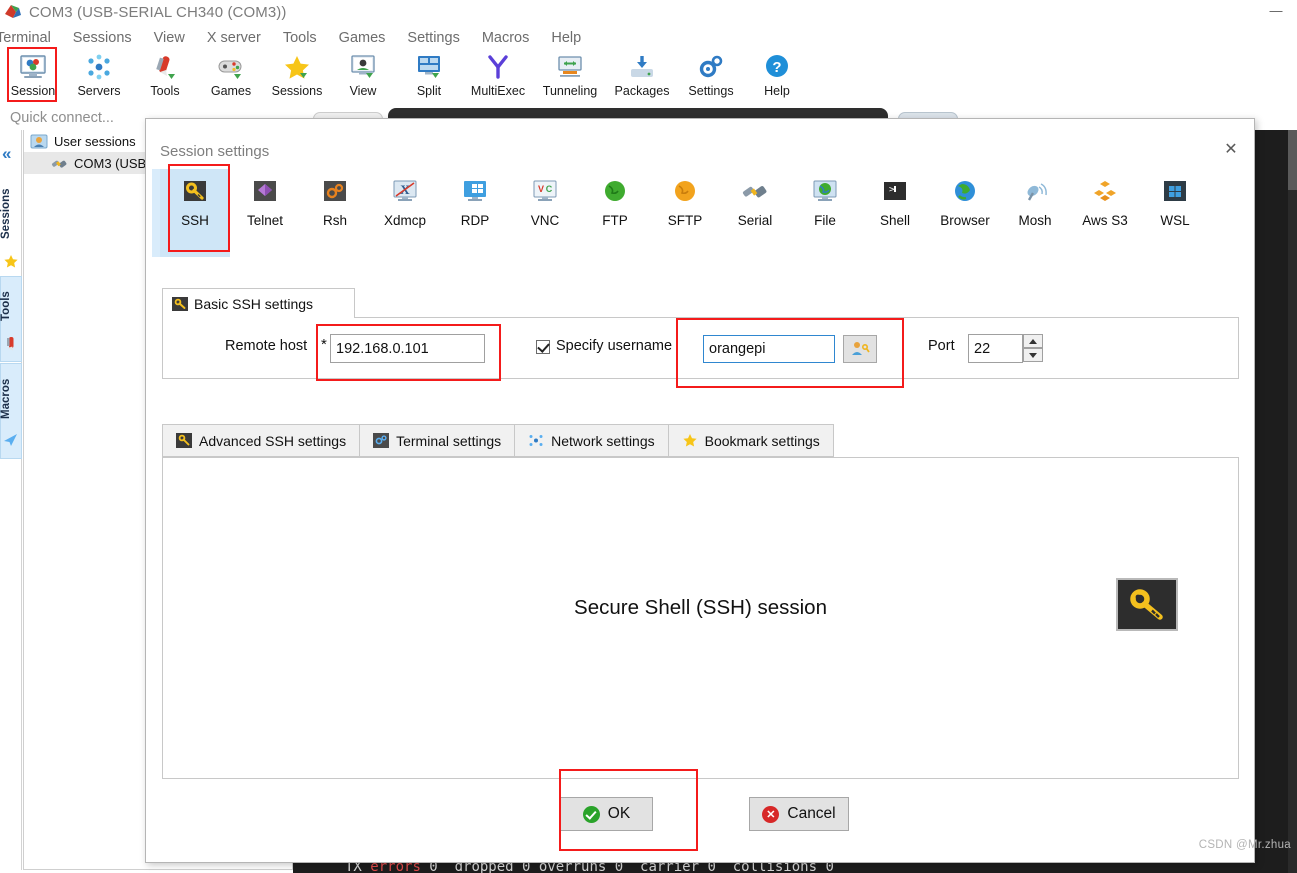  Describe the element at coordinates (102, 38) in the screenshot. I see `menu-sessions: Sessions` at that location.